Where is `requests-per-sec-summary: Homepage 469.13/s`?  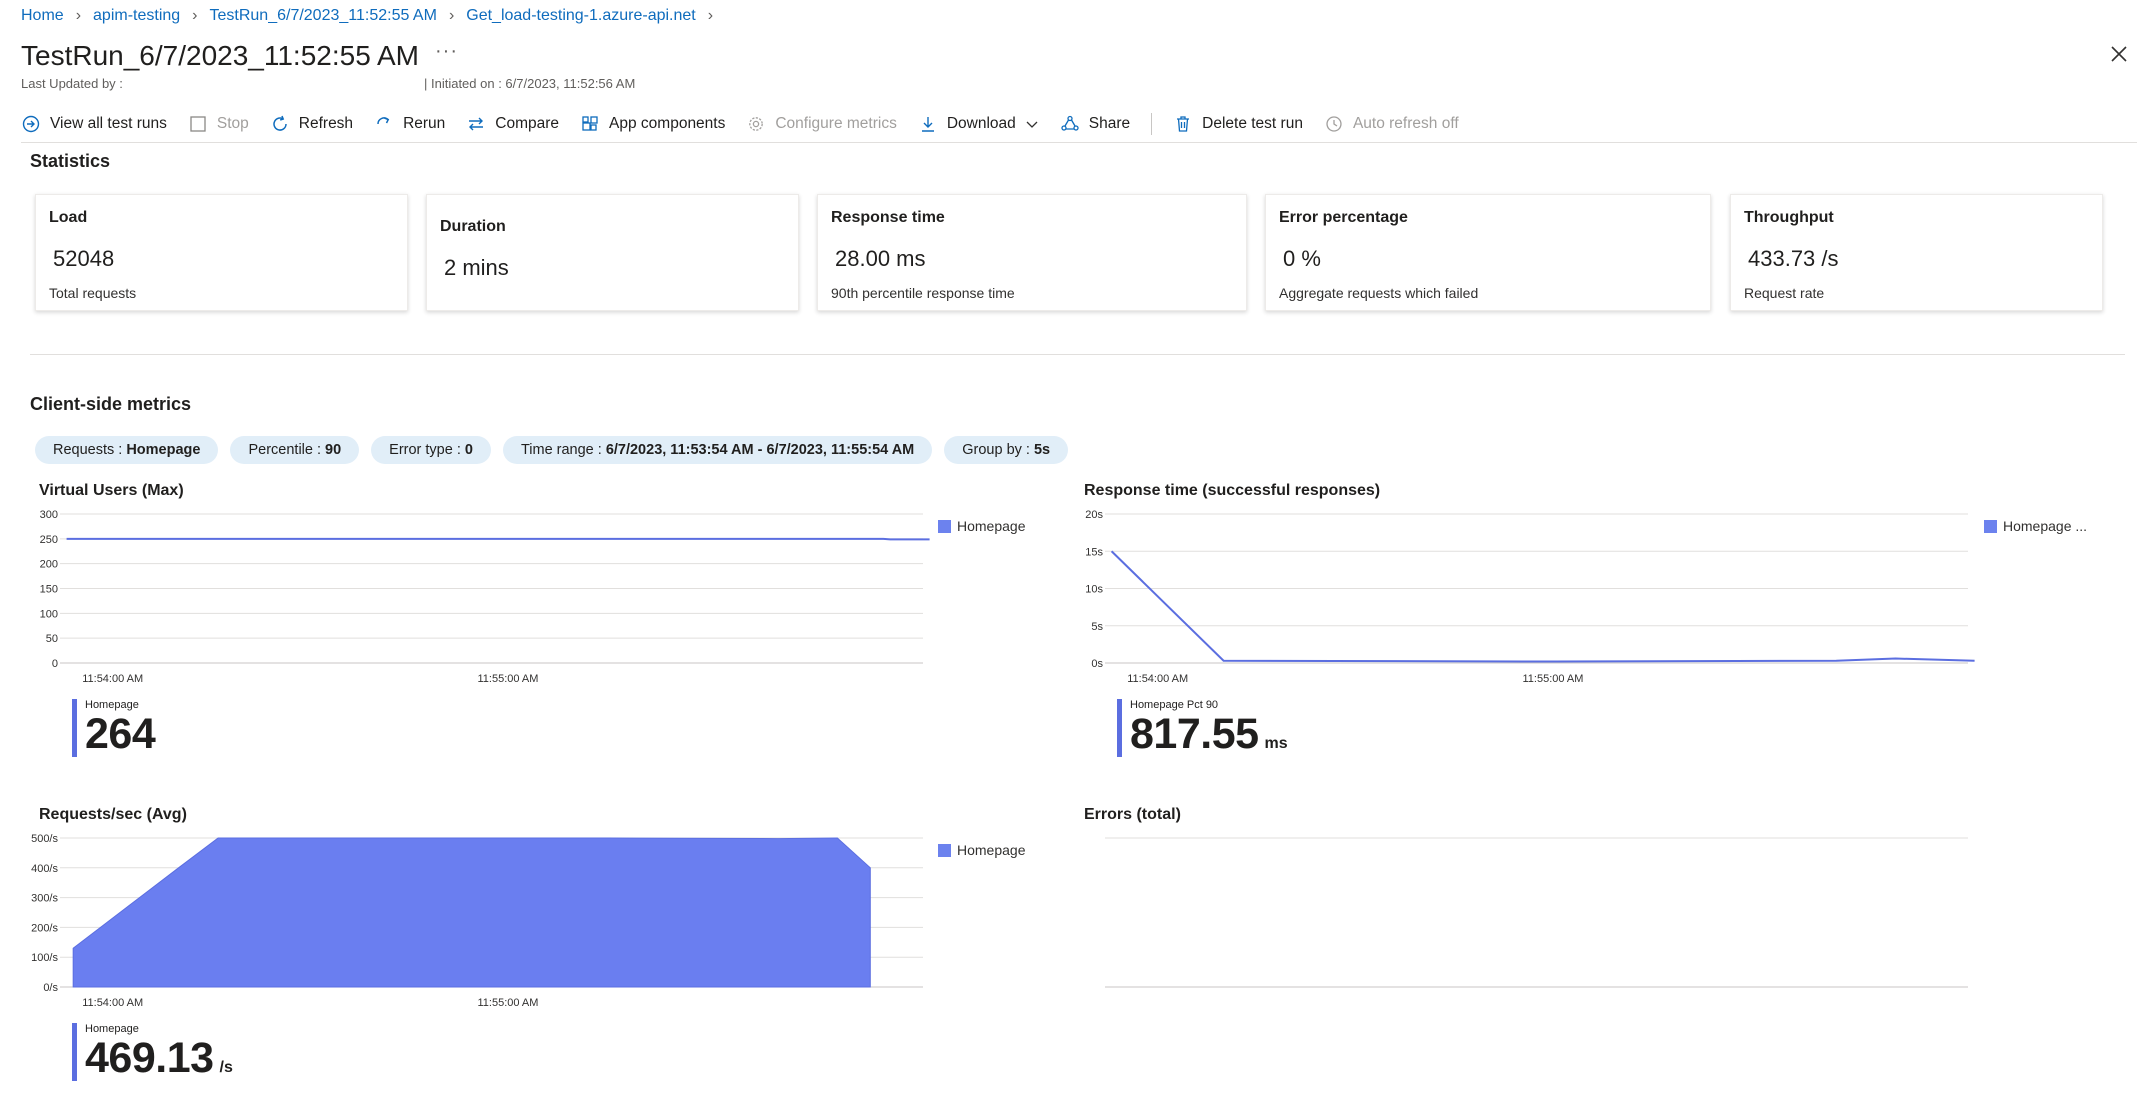
requests-per-sec-summary: Homepage 469.13/s is located at coordinates (152, 1052).